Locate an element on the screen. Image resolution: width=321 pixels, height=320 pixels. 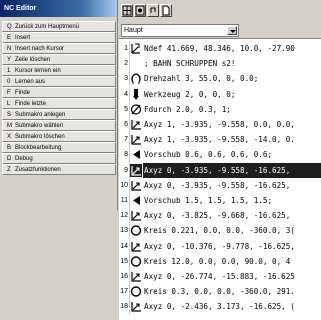
document-button is located at coordinates (166, 10).